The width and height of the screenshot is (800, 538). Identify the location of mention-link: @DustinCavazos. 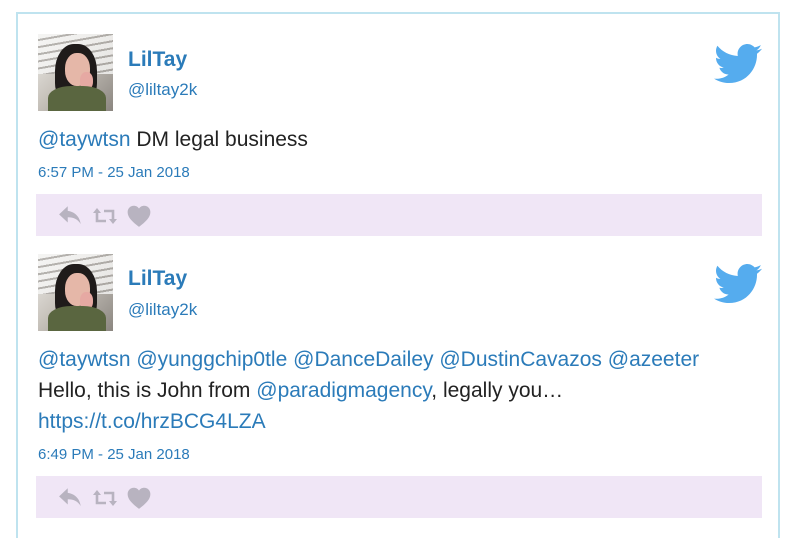
(520, 359).